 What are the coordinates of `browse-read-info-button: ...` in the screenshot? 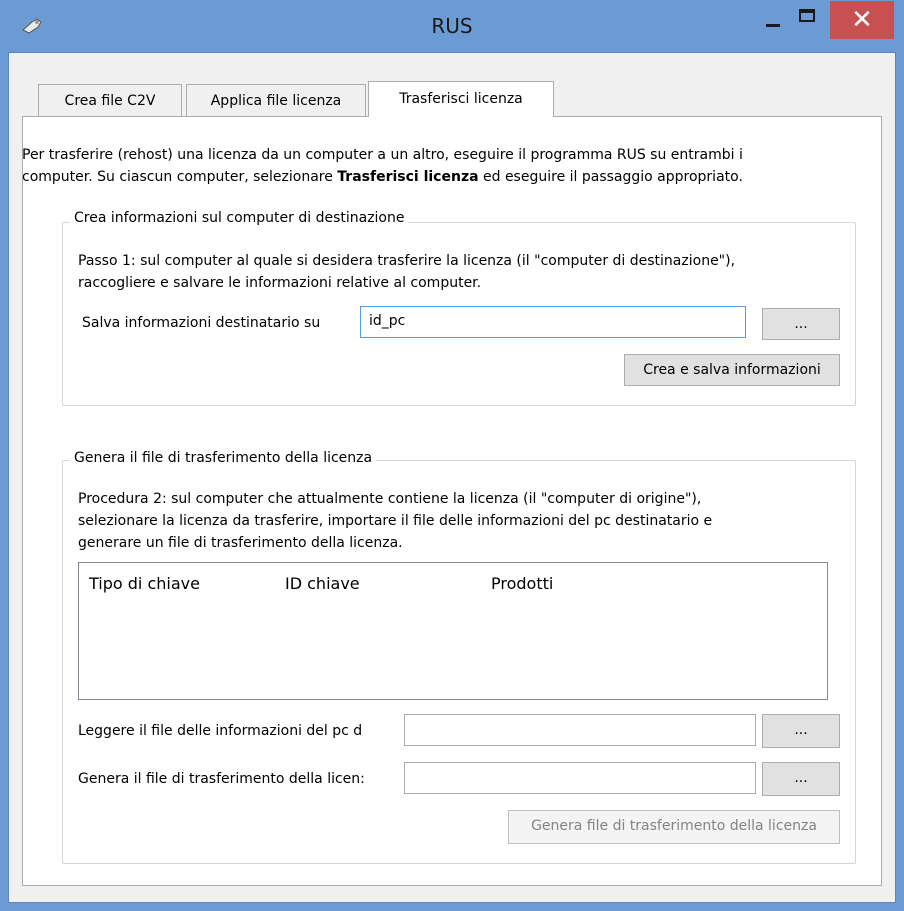 It's located at (801, 731).